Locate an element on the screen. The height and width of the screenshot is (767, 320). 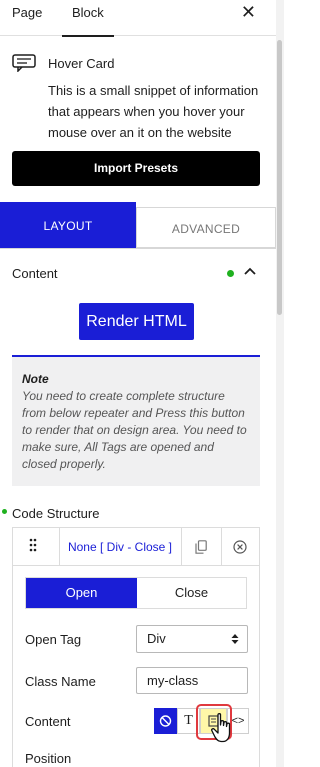
tabs-divider is located at coordinates (138, 248).